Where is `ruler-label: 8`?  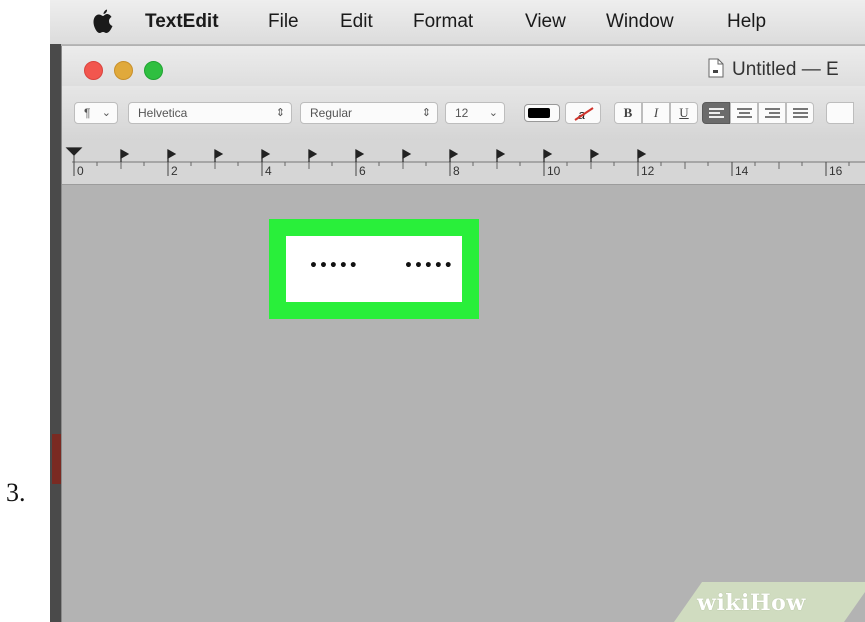 ruler-label: 8 is located at coordinates (456, 171).